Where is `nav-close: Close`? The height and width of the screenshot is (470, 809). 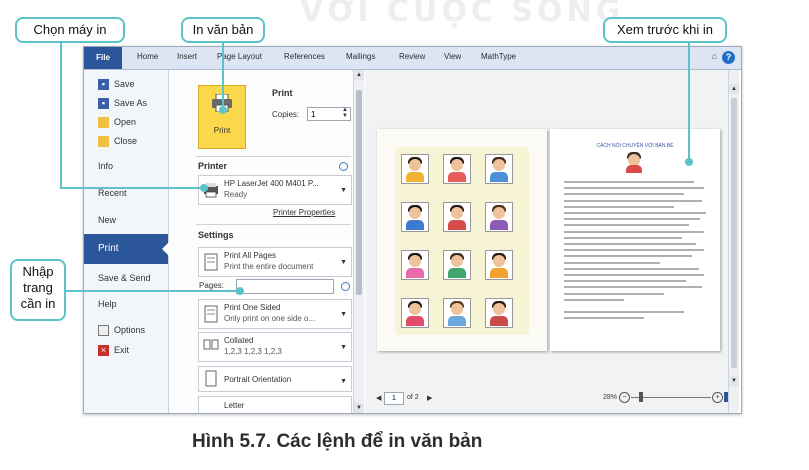 nav-close: Close is located at coordinates (126, 142).